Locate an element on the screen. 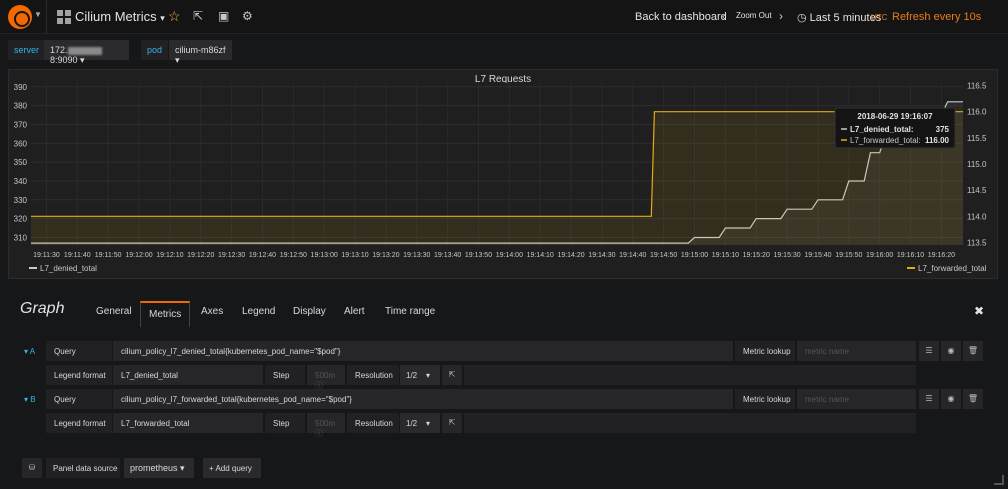 The image size is (1008, 489). time-range-picker: ◷ Last 5 minutes is located at coordinates (839, 17).